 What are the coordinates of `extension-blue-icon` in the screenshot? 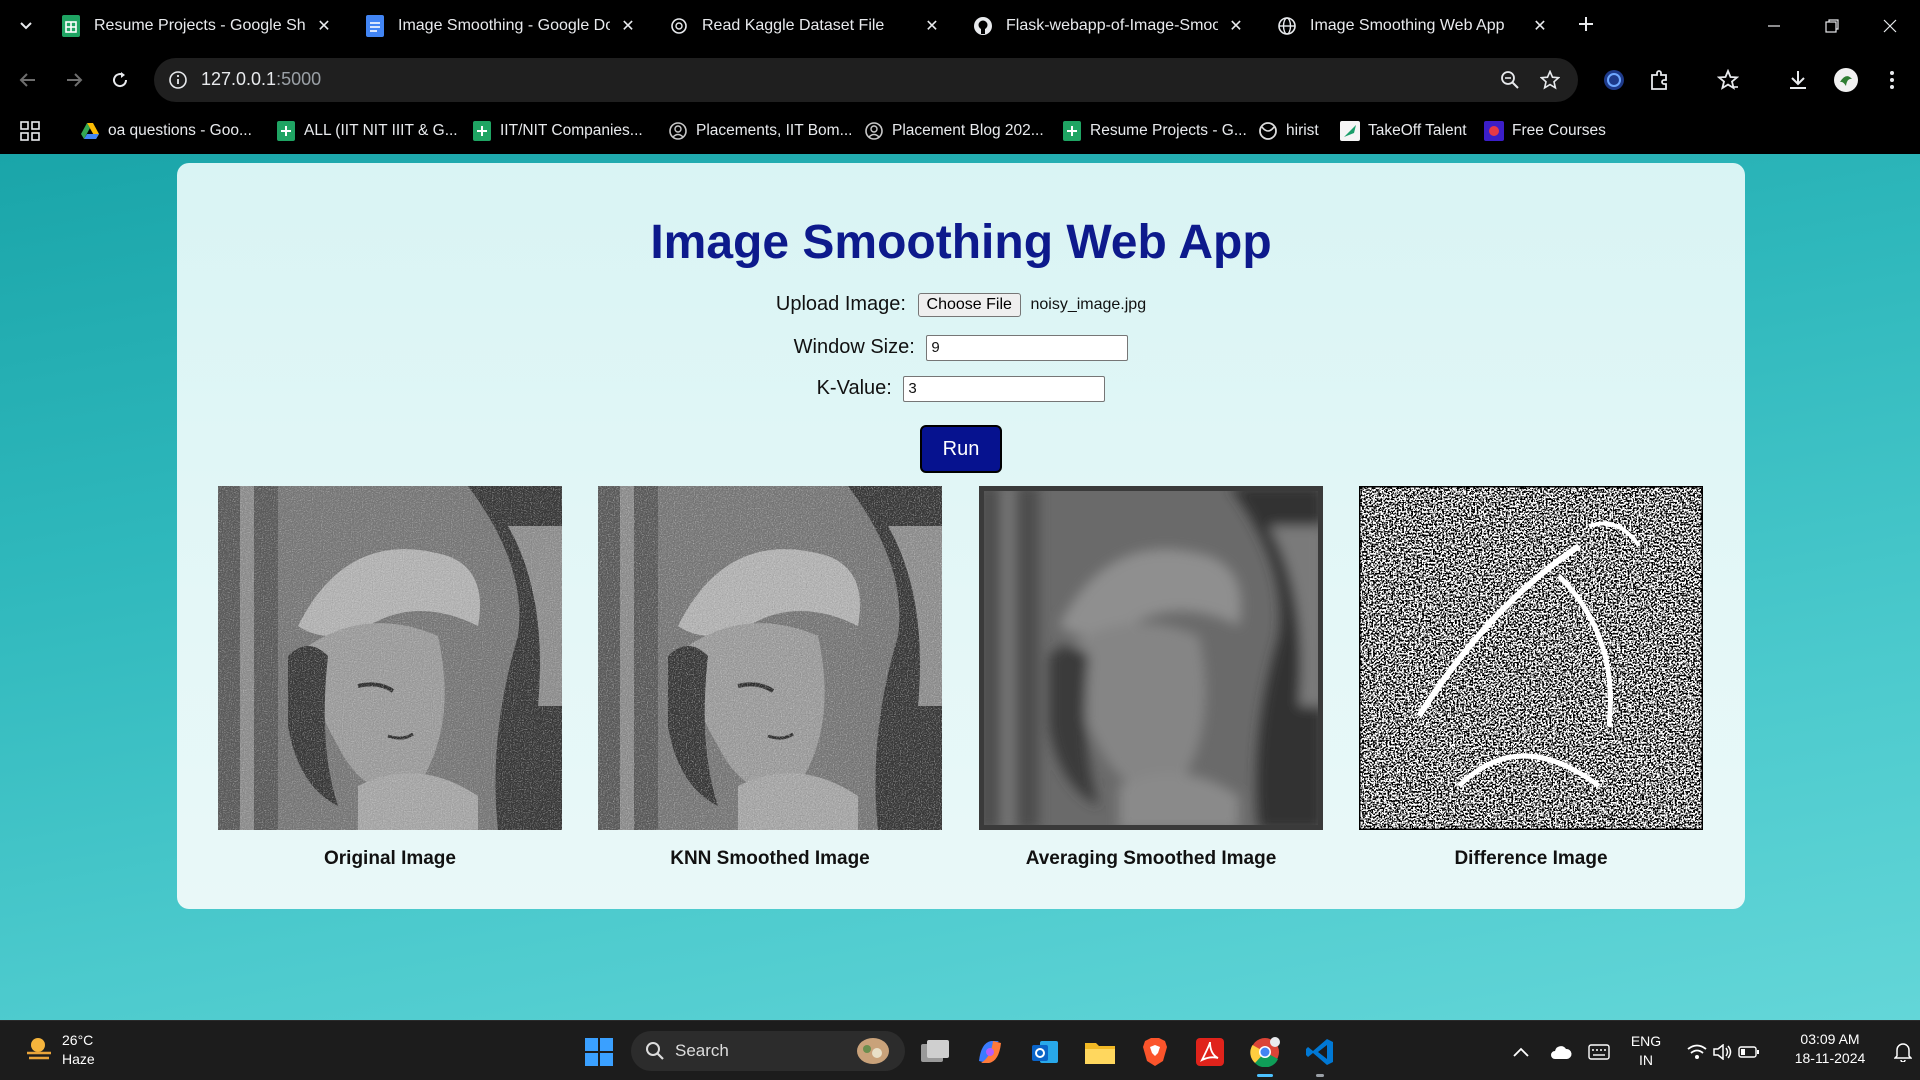 It's located at (1614, 80).